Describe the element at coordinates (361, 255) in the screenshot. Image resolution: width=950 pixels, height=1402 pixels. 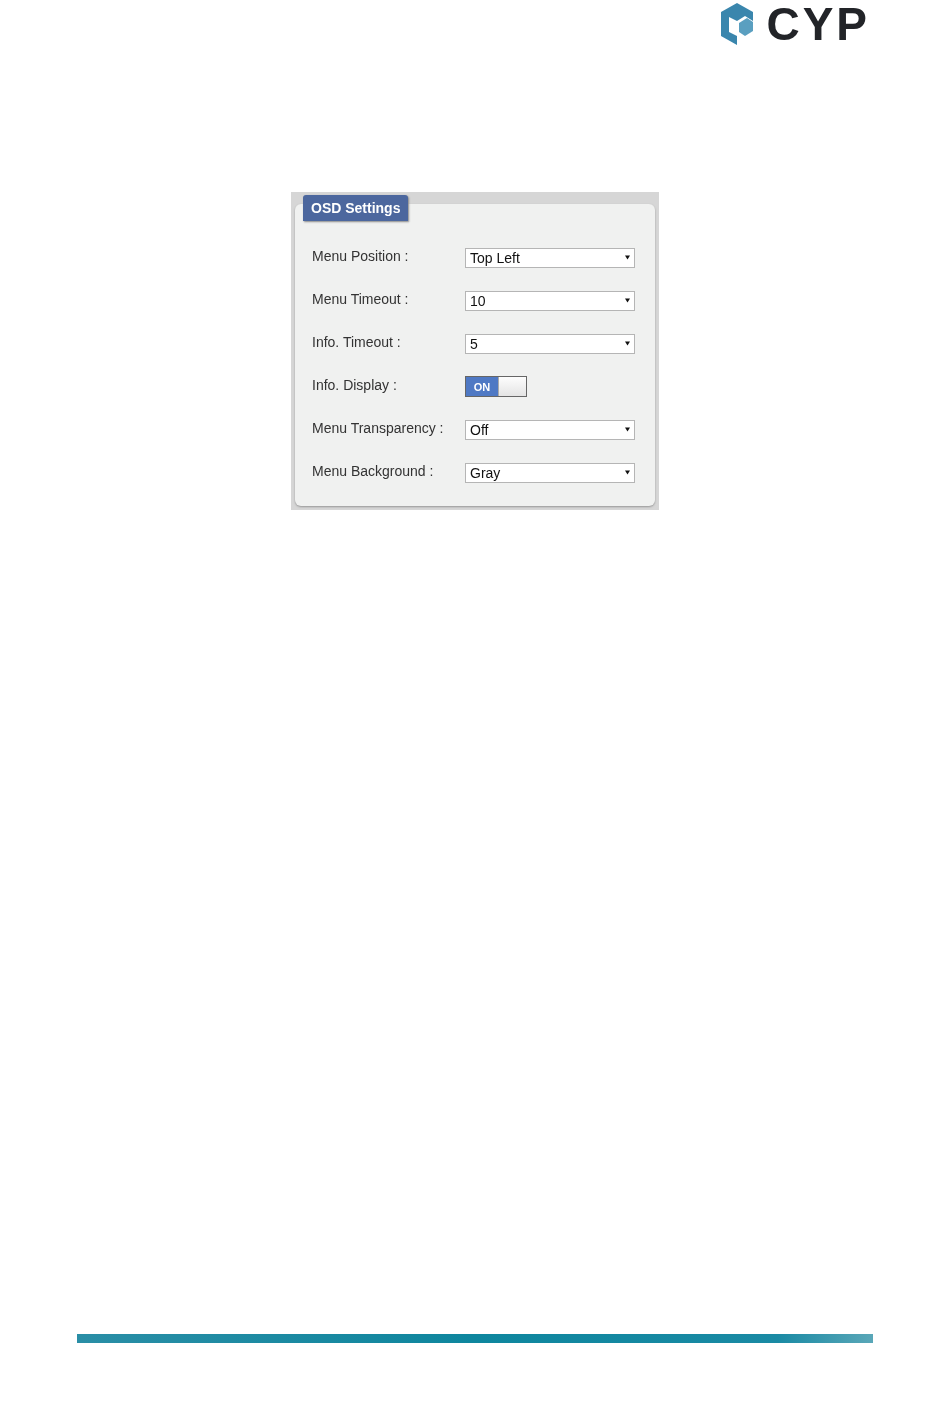
I see `setting-label: Menu Position :` at that location.